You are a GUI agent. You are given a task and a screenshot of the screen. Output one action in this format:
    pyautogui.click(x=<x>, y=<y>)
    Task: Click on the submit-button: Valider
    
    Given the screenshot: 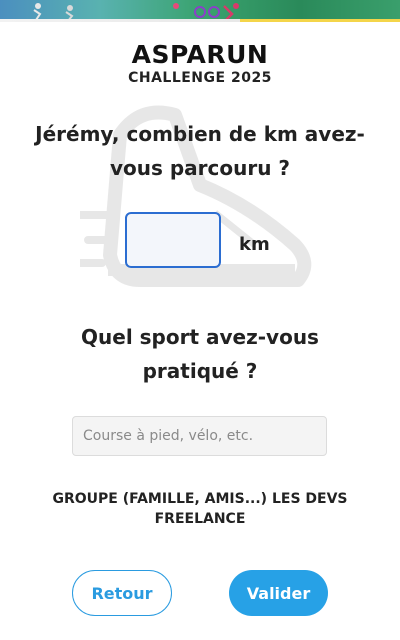 What is the action you would take?
    pyautogui.click(x=278, y=593)
    